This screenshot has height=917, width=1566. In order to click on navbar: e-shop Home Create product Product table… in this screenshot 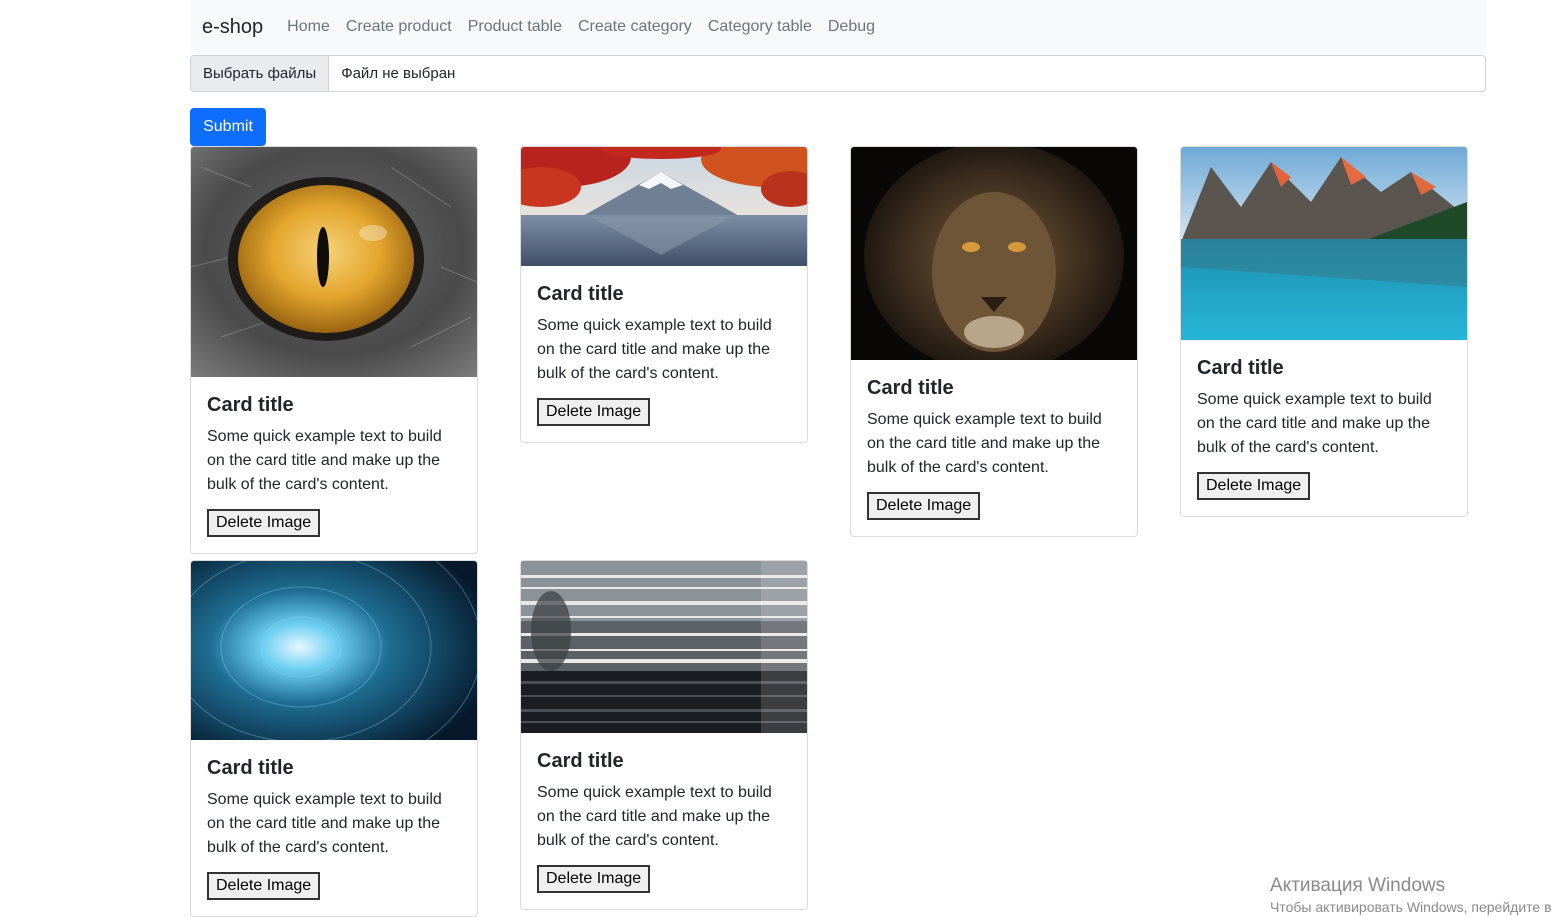, I will do `click(838, 27)`.